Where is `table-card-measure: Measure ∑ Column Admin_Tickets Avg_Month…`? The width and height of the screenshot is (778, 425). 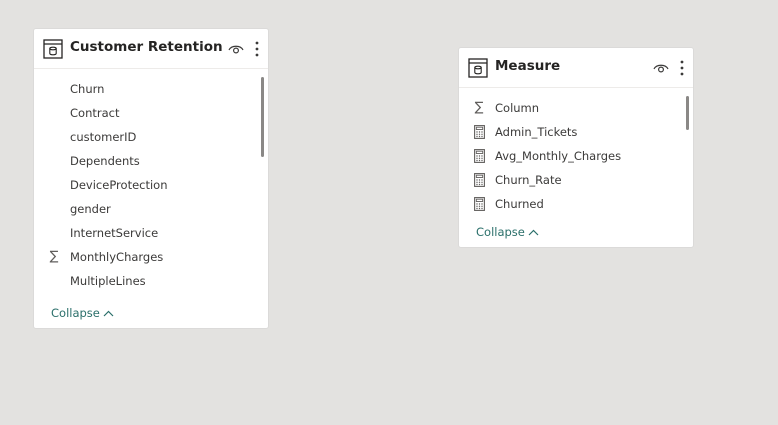
table-card-measure: Measure ∑ Column Admin_Tickets Avg_Month… is located at coordinates (576, 147).